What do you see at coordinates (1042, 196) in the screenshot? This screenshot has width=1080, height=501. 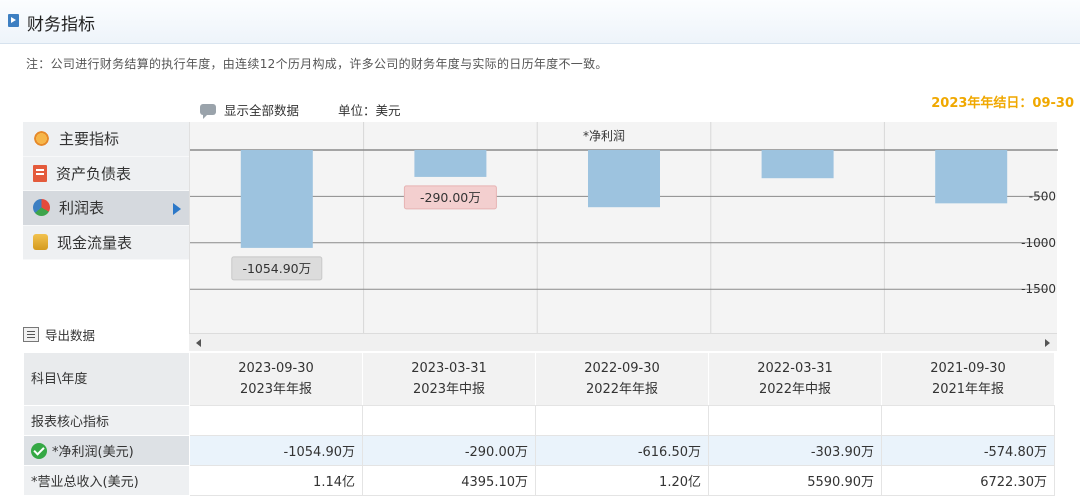 I see `y-tick-label: -500` at bounding box center [1042, 196].